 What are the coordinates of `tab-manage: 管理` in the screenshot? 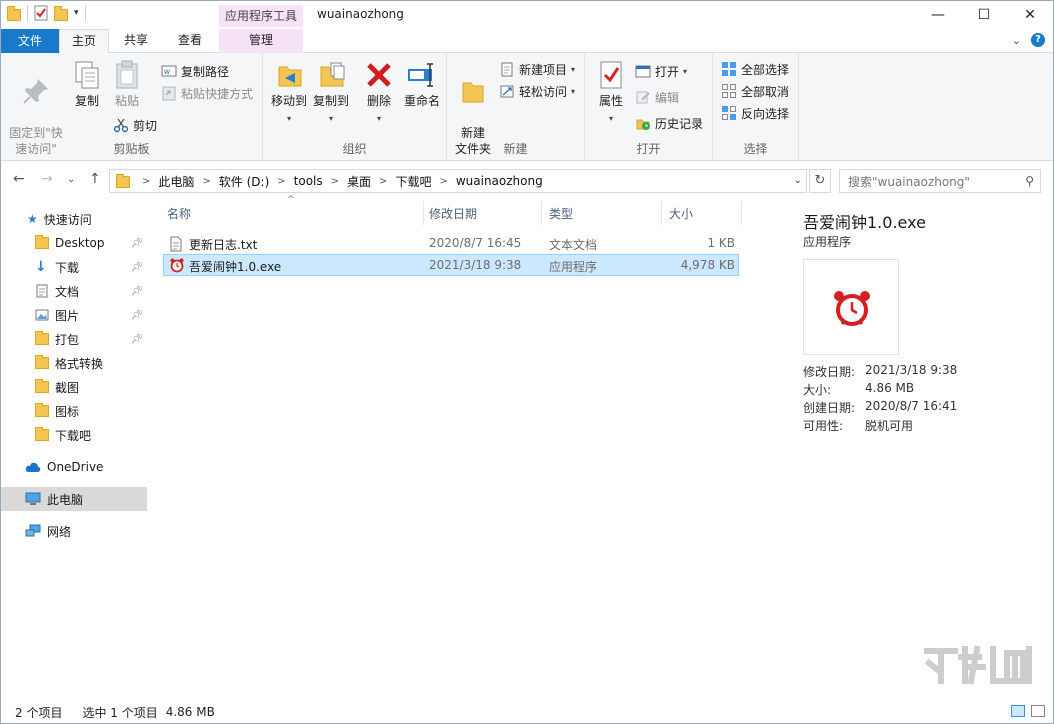 It's located at (261, 41).